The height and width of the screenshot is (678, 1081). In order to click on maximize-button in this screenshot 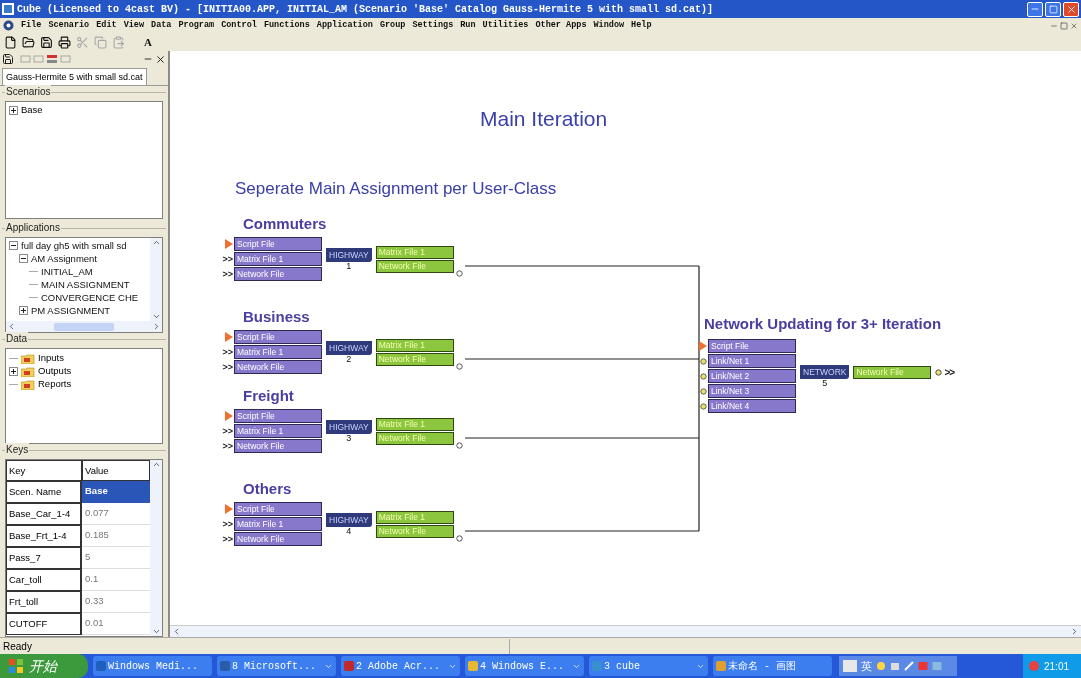, I will do `click(1053, 9)`.